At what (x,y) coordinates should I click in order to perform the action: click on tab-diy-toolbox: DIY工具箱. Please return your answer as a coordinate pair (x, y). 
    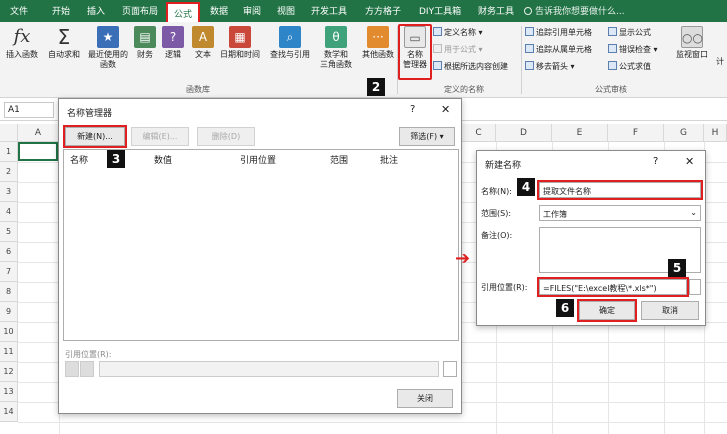
    Looking at the image, I should click on (440, 10).